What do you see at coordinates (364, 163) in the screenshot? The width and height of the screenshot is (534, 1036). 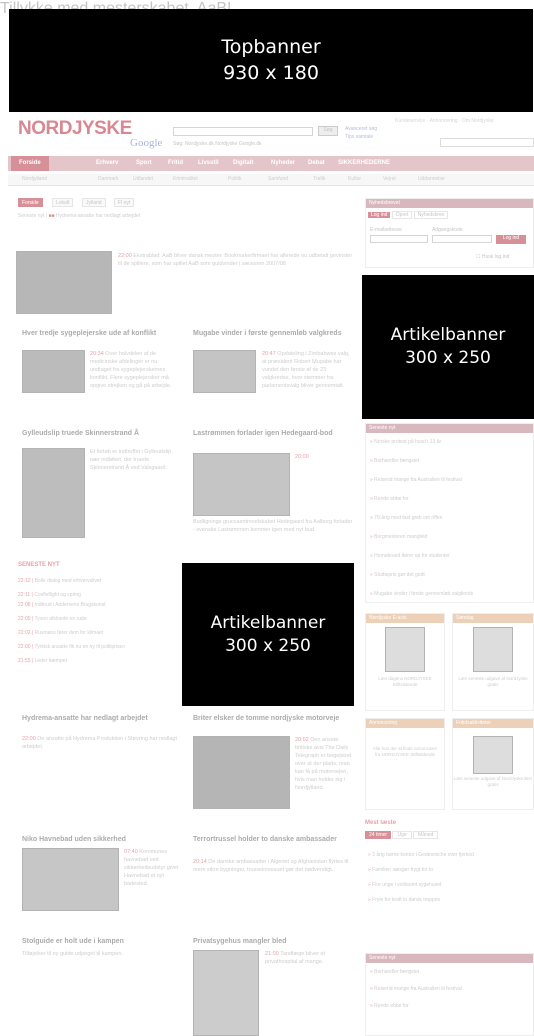 I see `nav-item-sikkerhed: SIKKERHEDERNE` at bounding box center [364, 163].